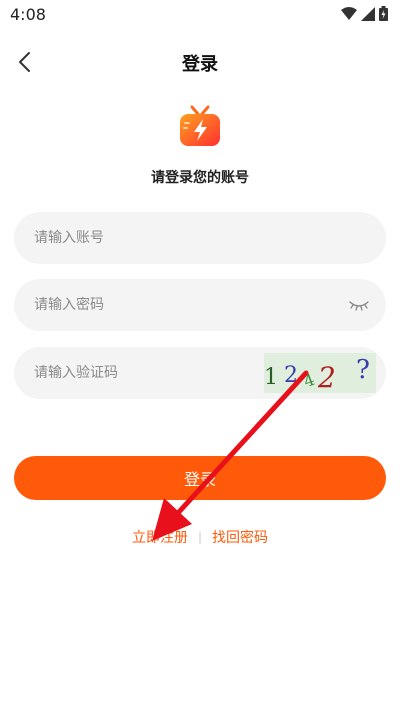 The image size is (400, 711). I want to click on captcha-field-container: 1 2 4 2 ?, so click(200, 373).